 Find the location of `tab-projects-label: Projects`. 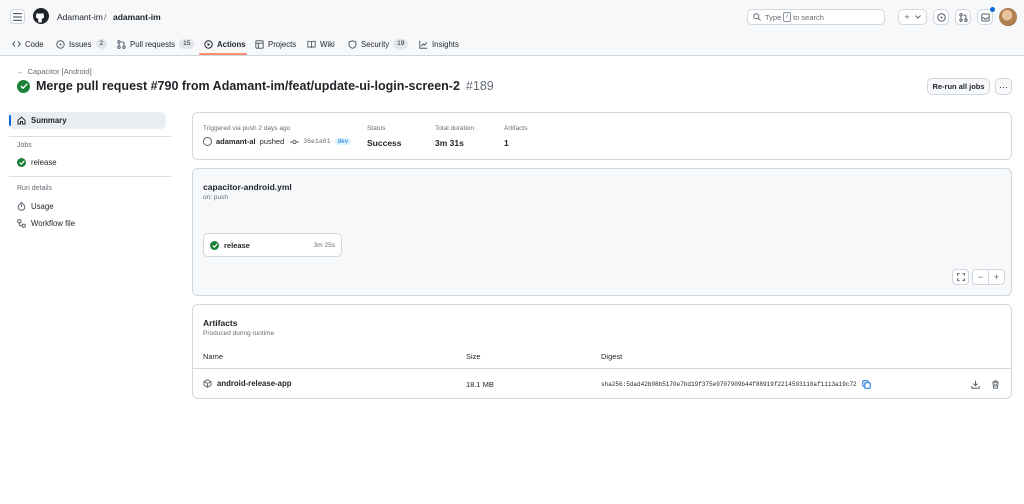

tab-projects-label: Projects is located at coordinates (282, 44).